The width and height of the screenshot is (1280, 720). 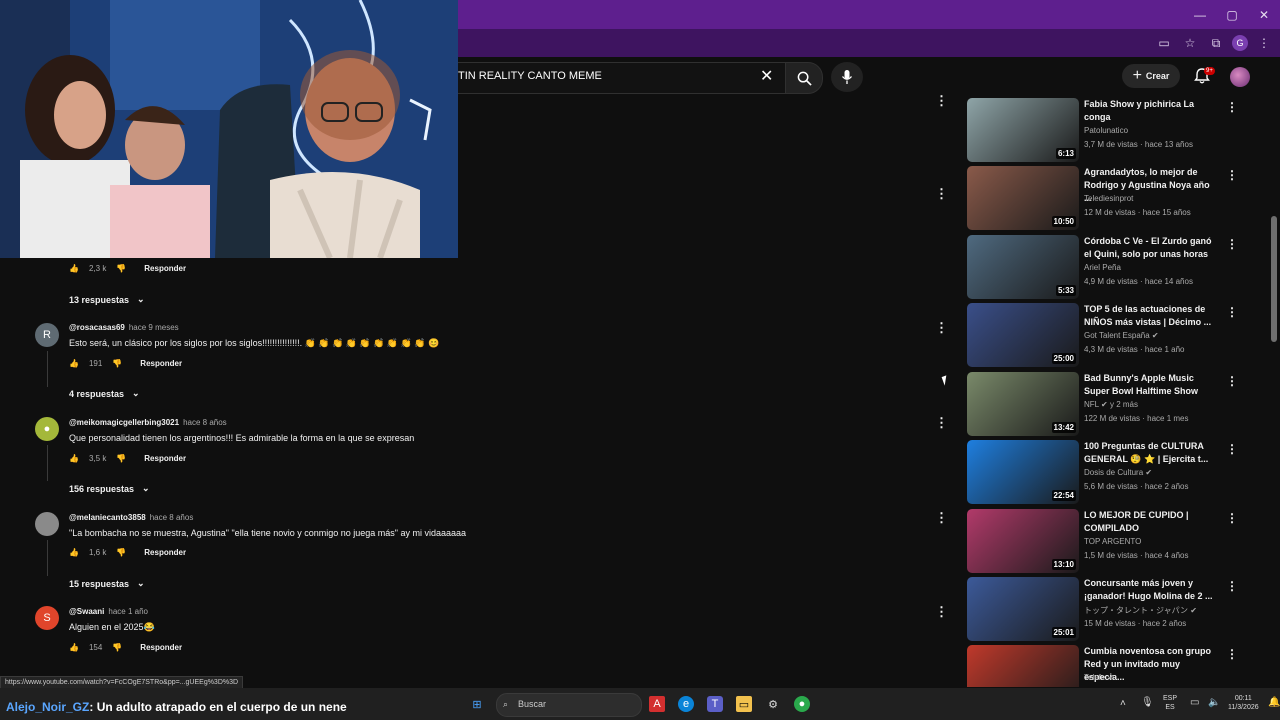 What do you see at coordinates (744, 704) in the screenshot?
I see `file-explorer-icon: ▭` at bounding box center [744, 704].